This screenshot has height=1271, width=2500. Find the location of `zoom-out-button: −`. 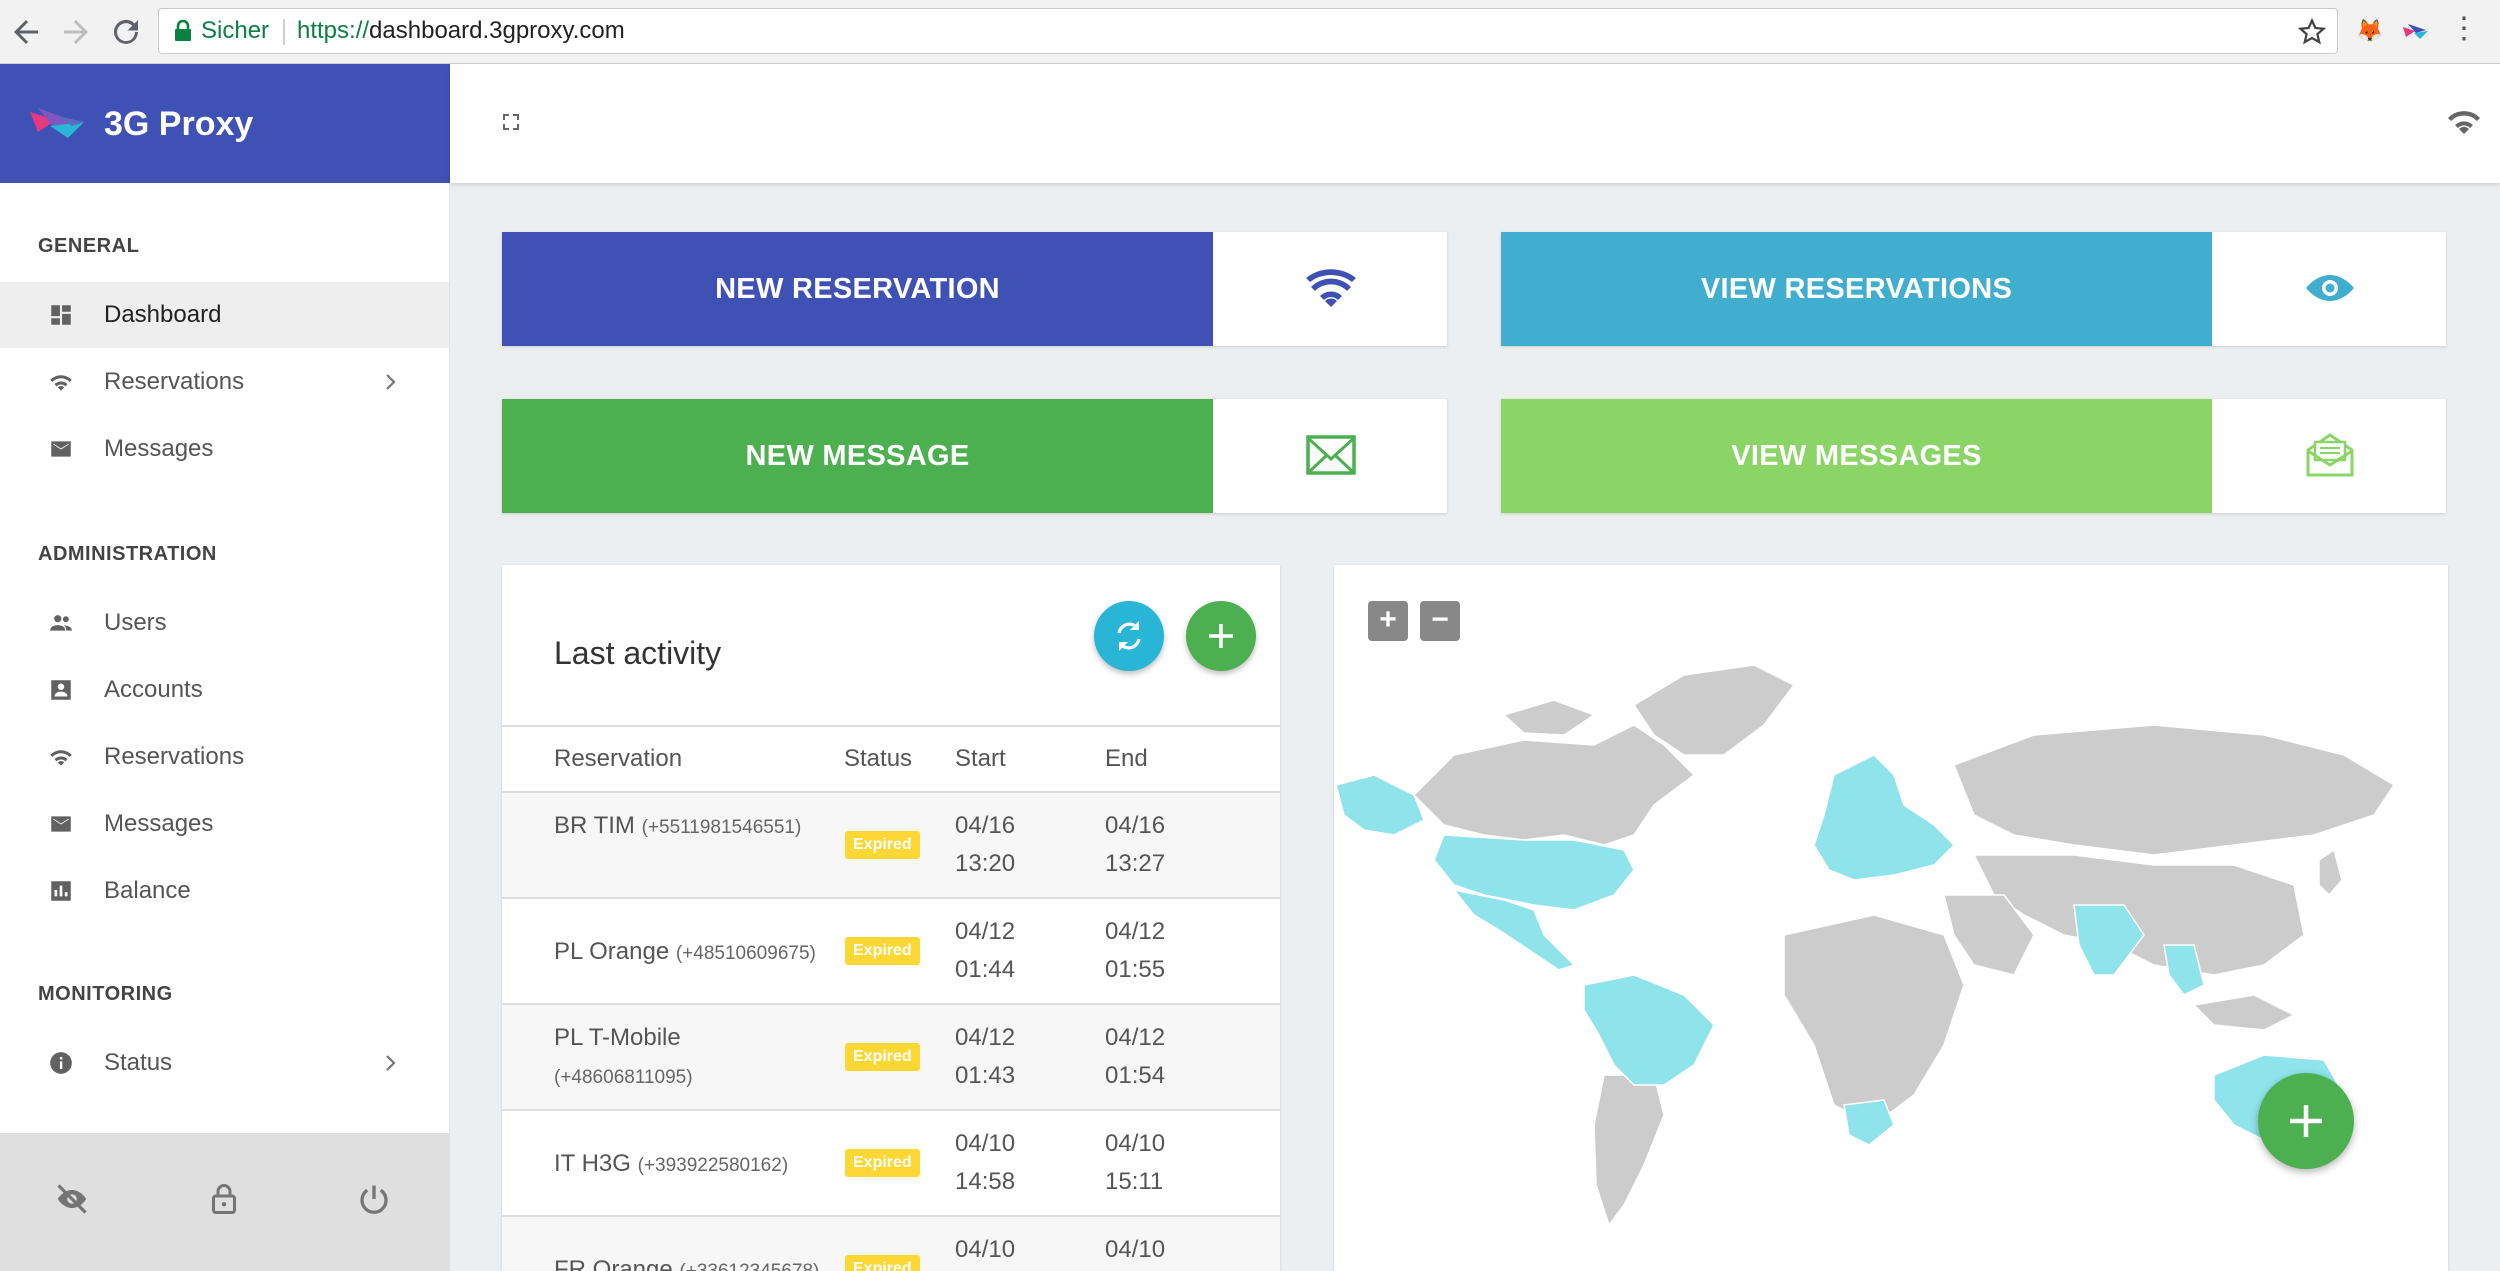

zoom-out-button: − is located at coordinates (1440, 621).